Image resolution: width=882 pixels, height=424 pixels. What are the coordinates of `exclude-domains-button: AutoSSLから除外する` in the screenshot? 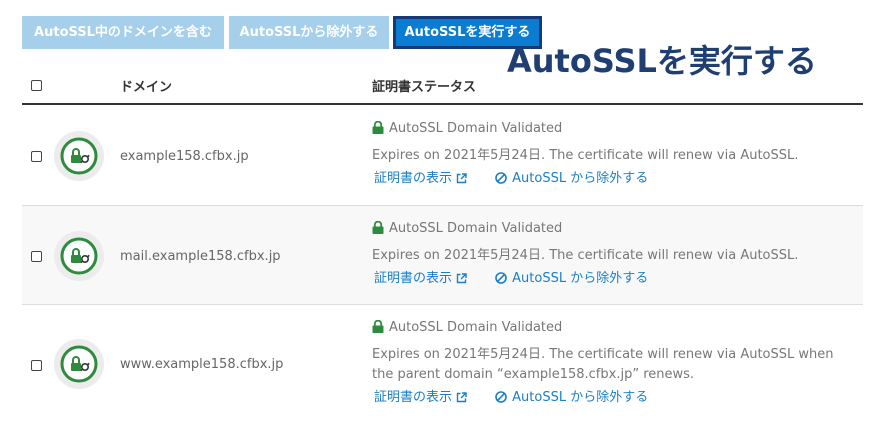 It's located at (309, 32).